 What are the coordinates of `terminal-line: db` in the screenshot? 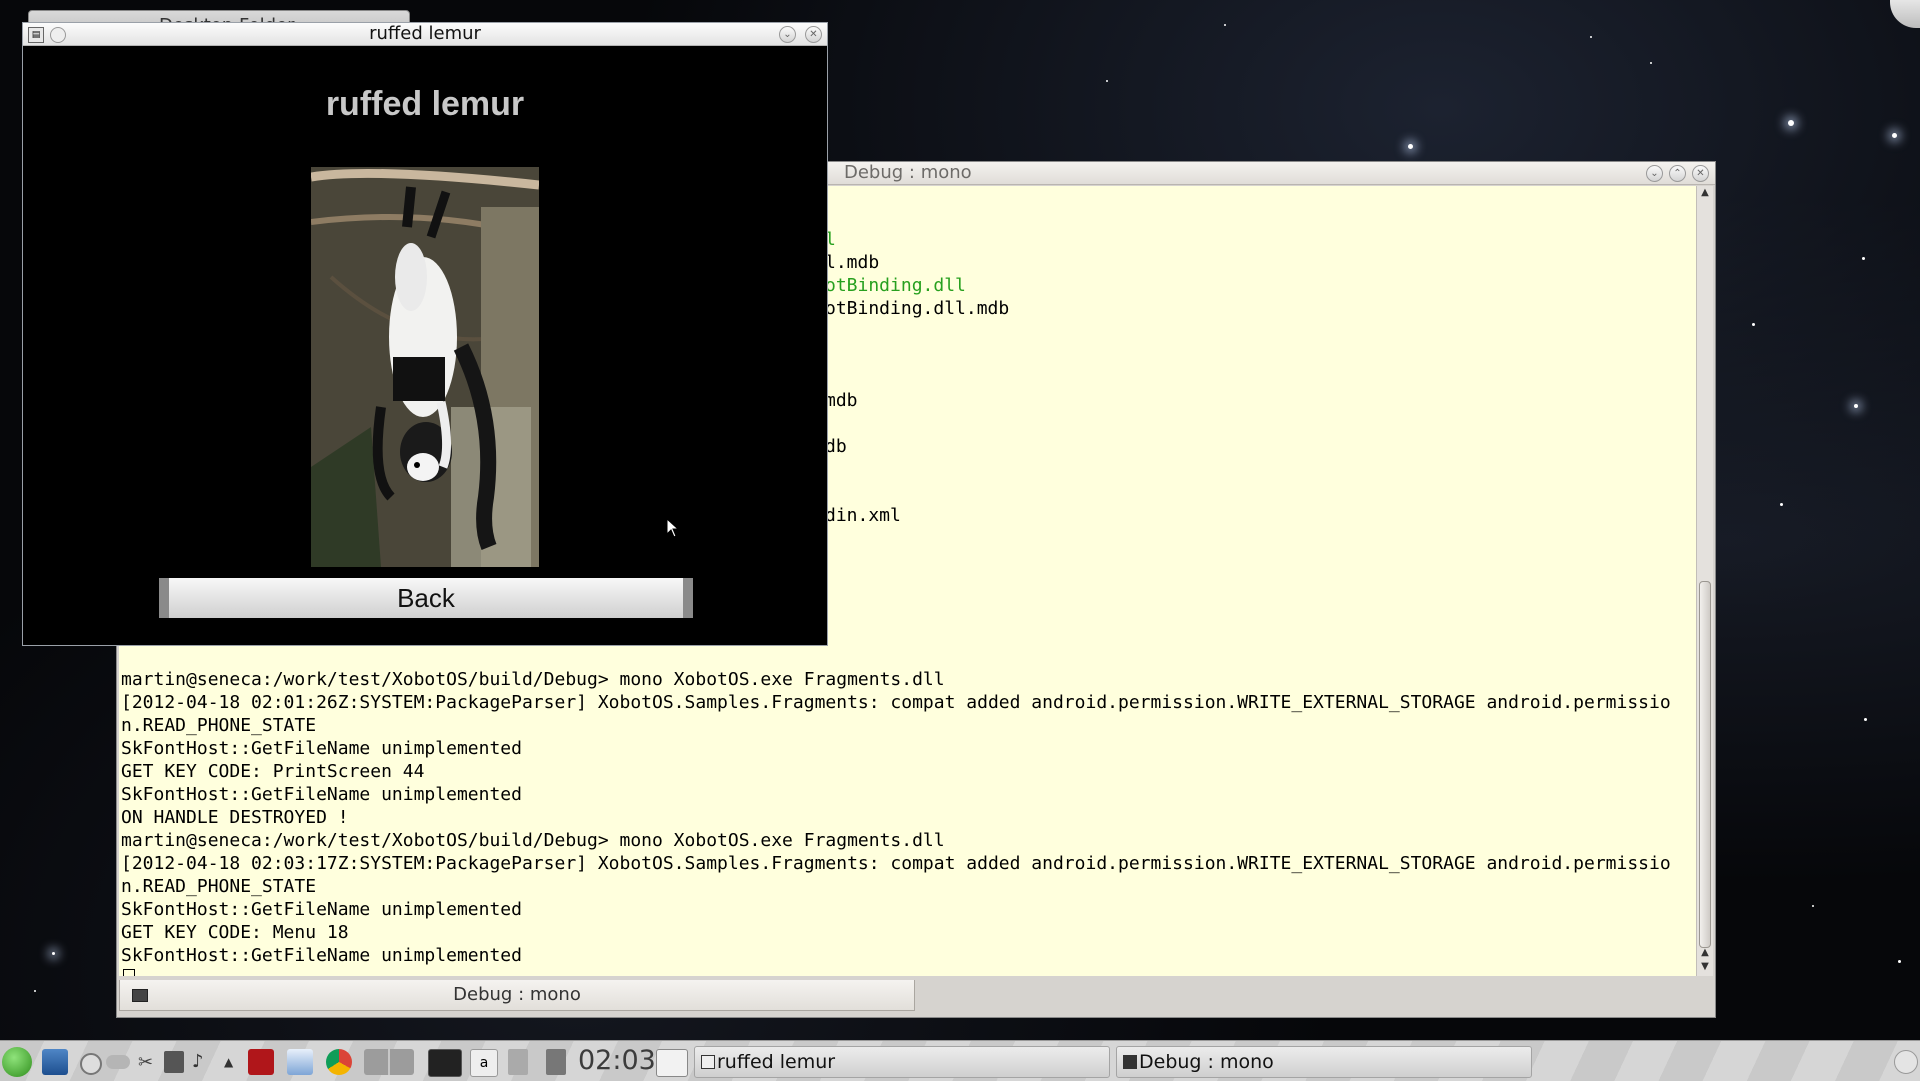 It's located at (836, 446).